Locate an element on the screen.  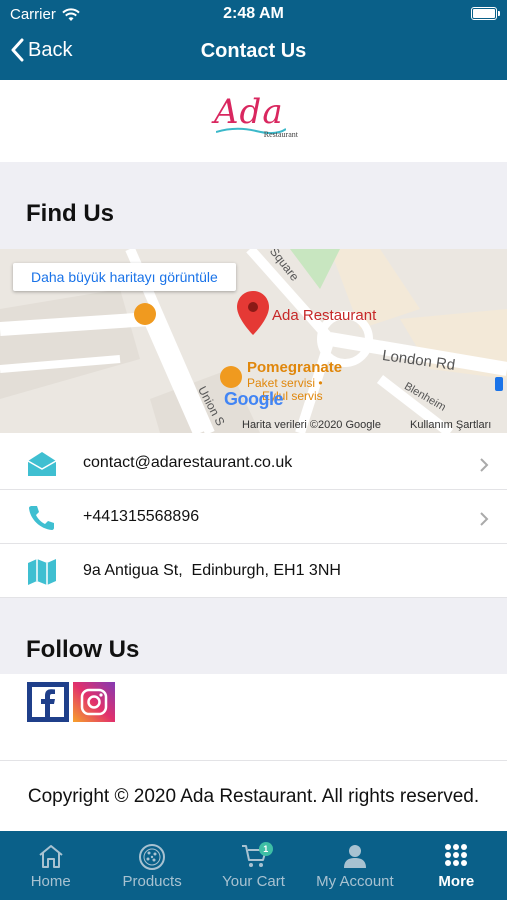
tab-home: Home is located at coordinates (50, 865).